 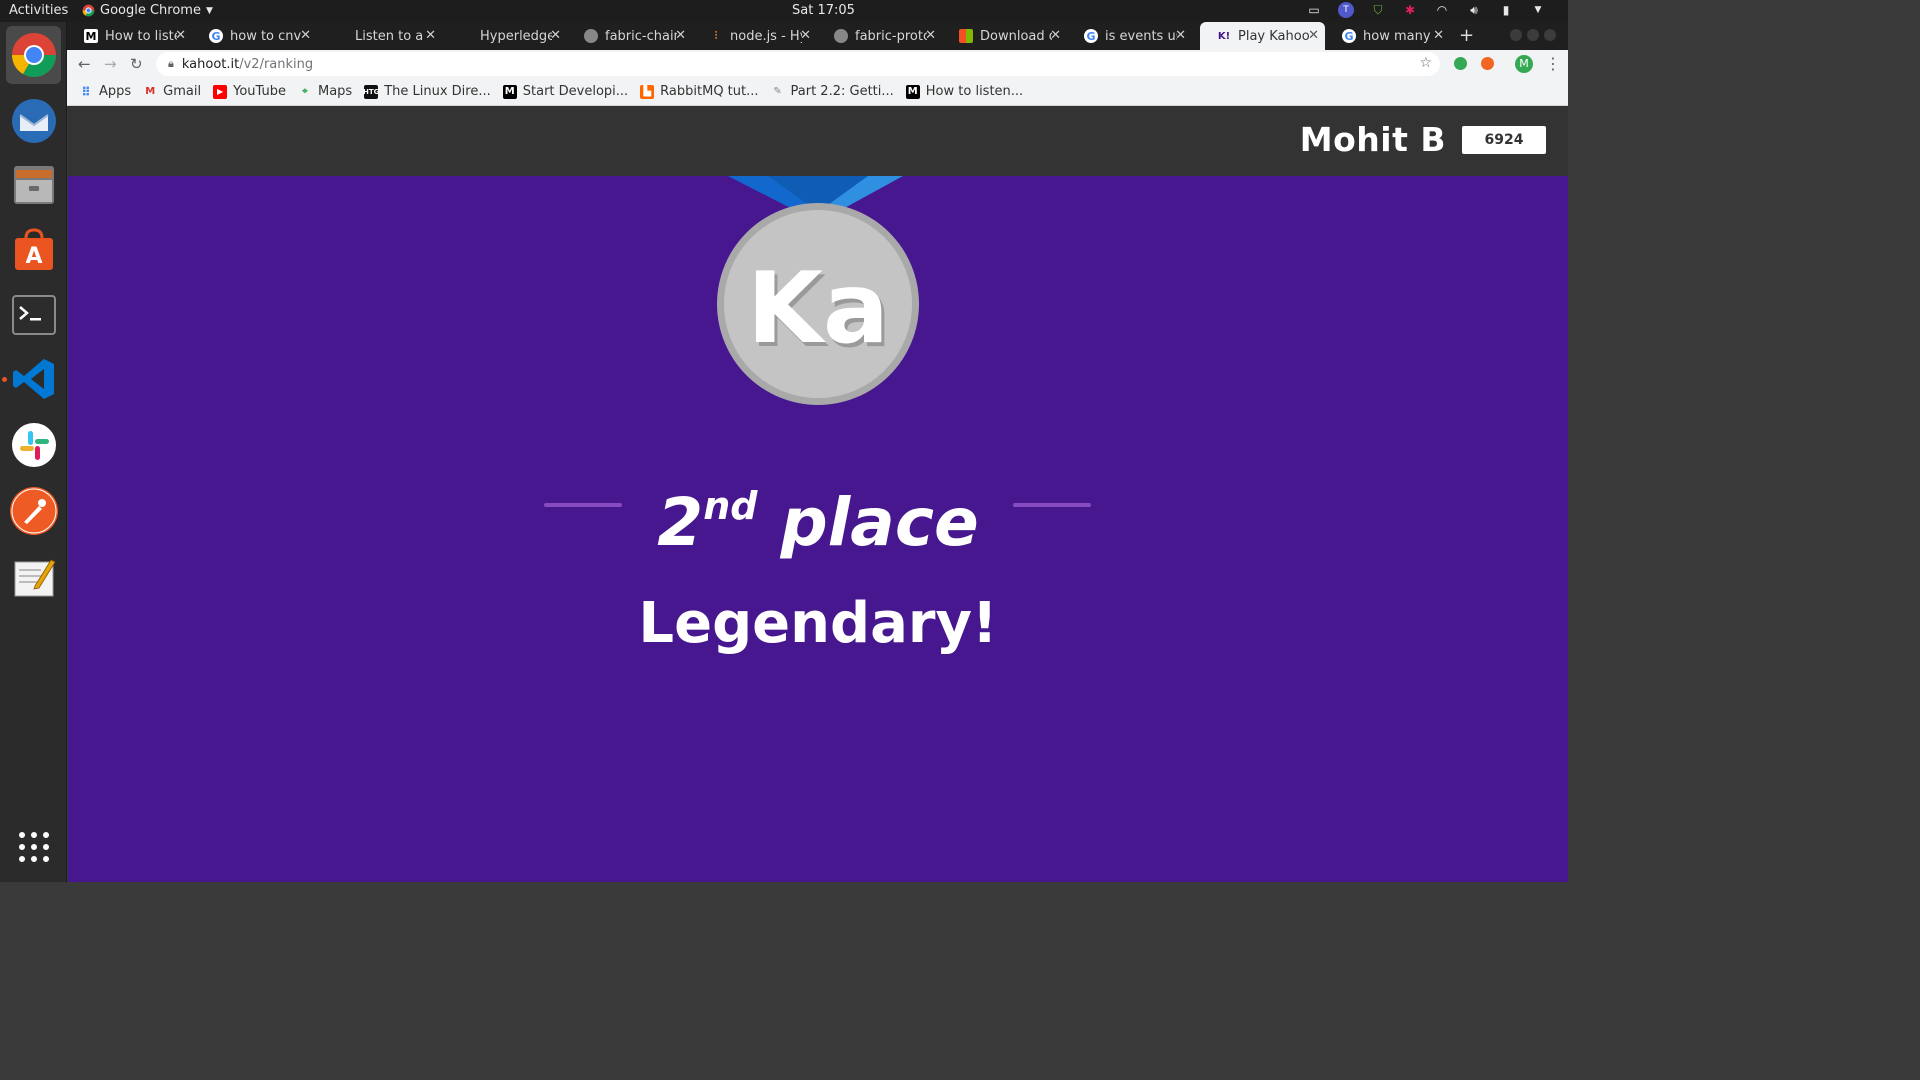 I want to click on tab-10: G how many bu ✕, so click(x=1387, y=36).